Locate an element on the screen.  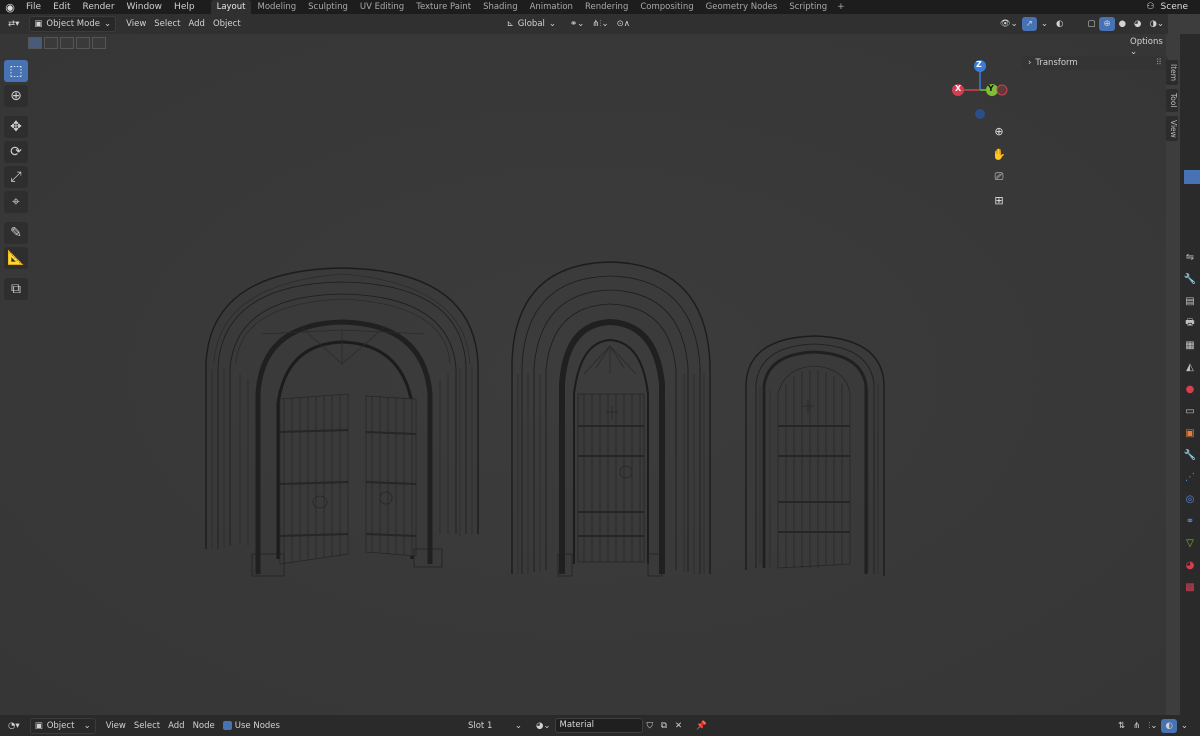
add-workspace-icon: + is located at coordinates (841, 7).